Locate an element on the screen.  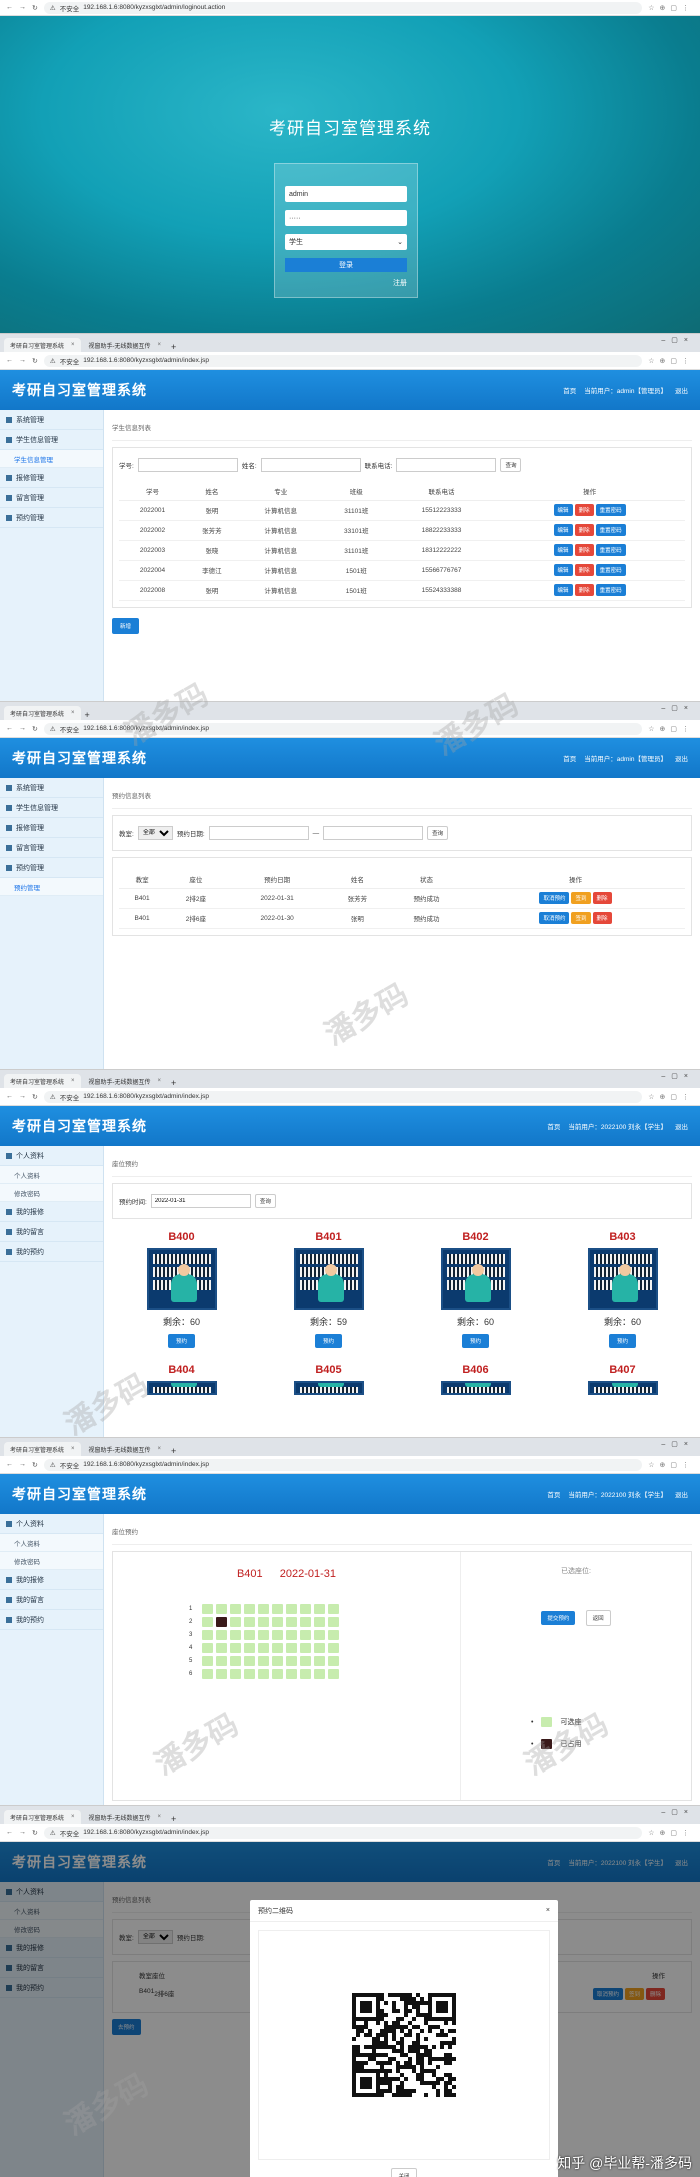
cancel-button: 取消预约 is located at coordinates (554, 918).